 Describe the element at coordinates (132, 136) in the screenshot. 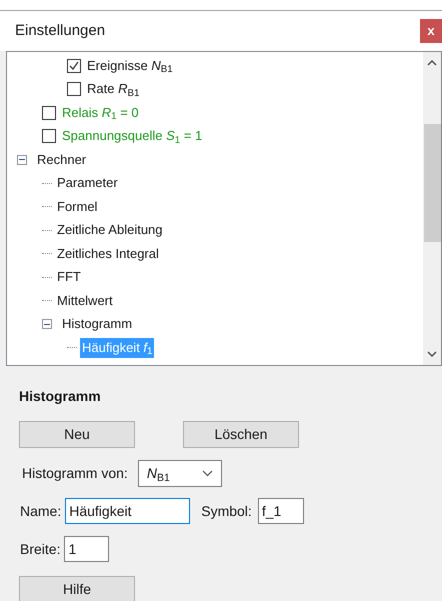

I see `tree-item: Spannungsquelle S$_{1}$ = 1` at that location.